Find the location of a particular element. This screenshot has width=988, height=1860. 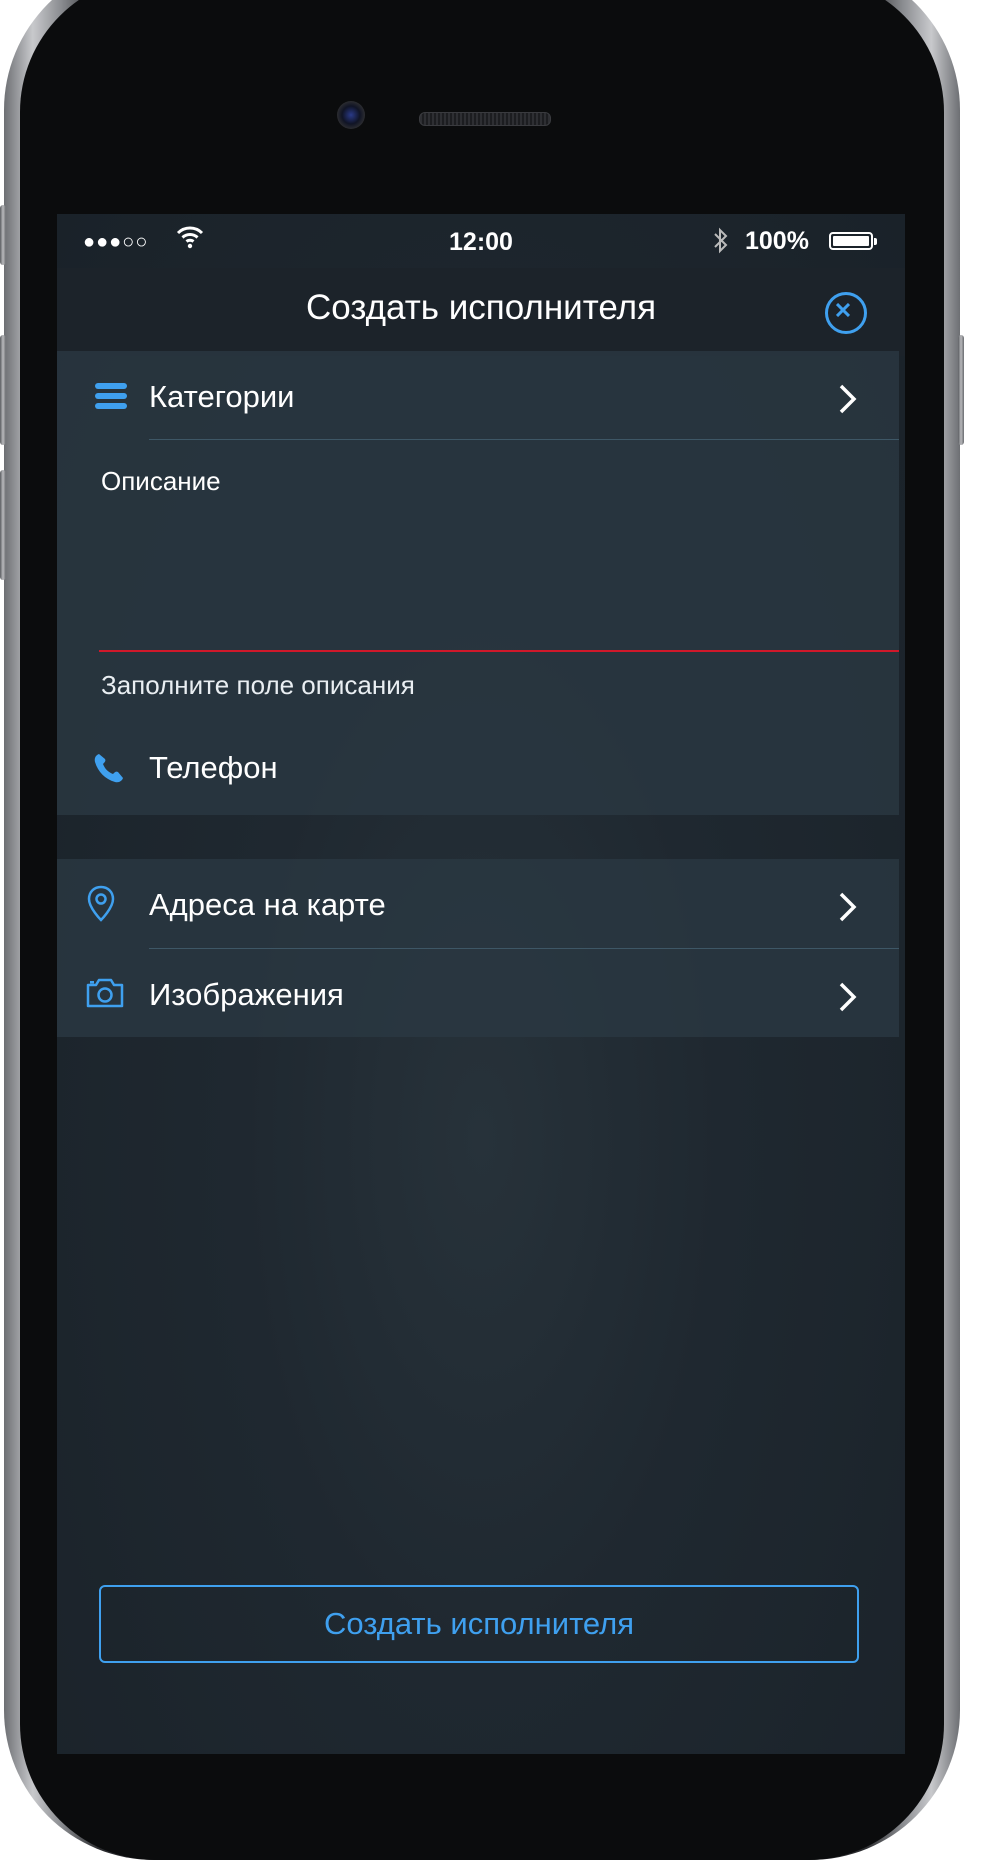

power-button is located at coordinates (961, 390).